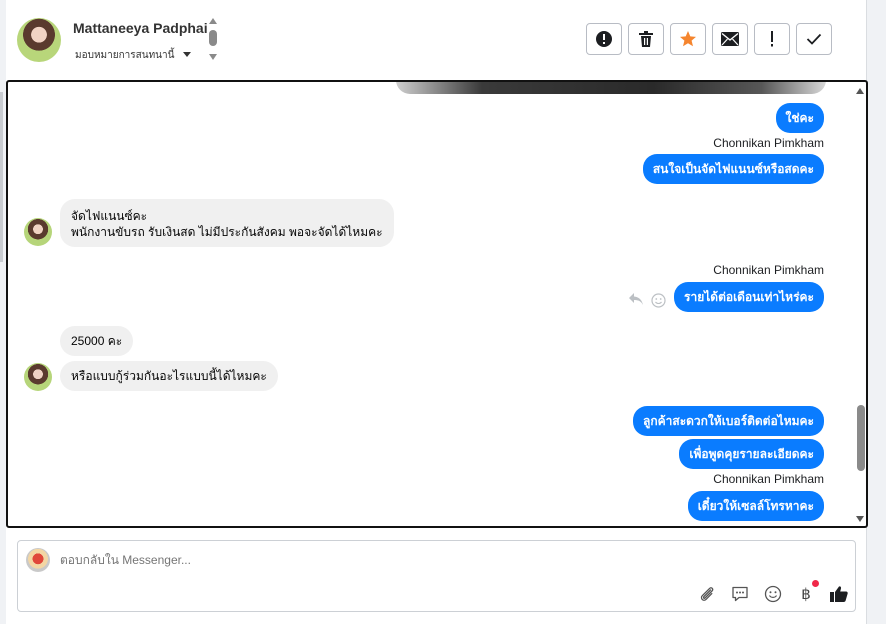  Describe the element at coordinates (213, 57) in the screenshot. I see `arrow-down-icon` at that location.